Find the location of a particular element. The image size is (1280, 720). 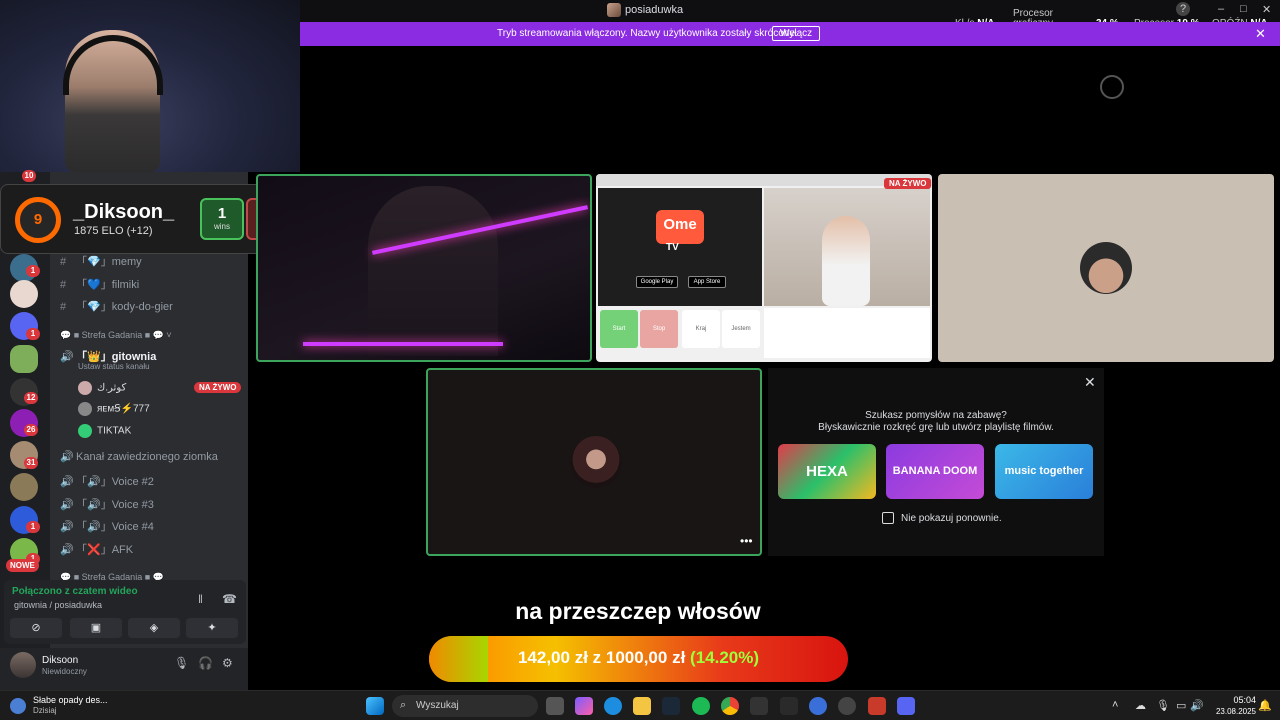

streamer-webcam is located at coordinates (150, 86).